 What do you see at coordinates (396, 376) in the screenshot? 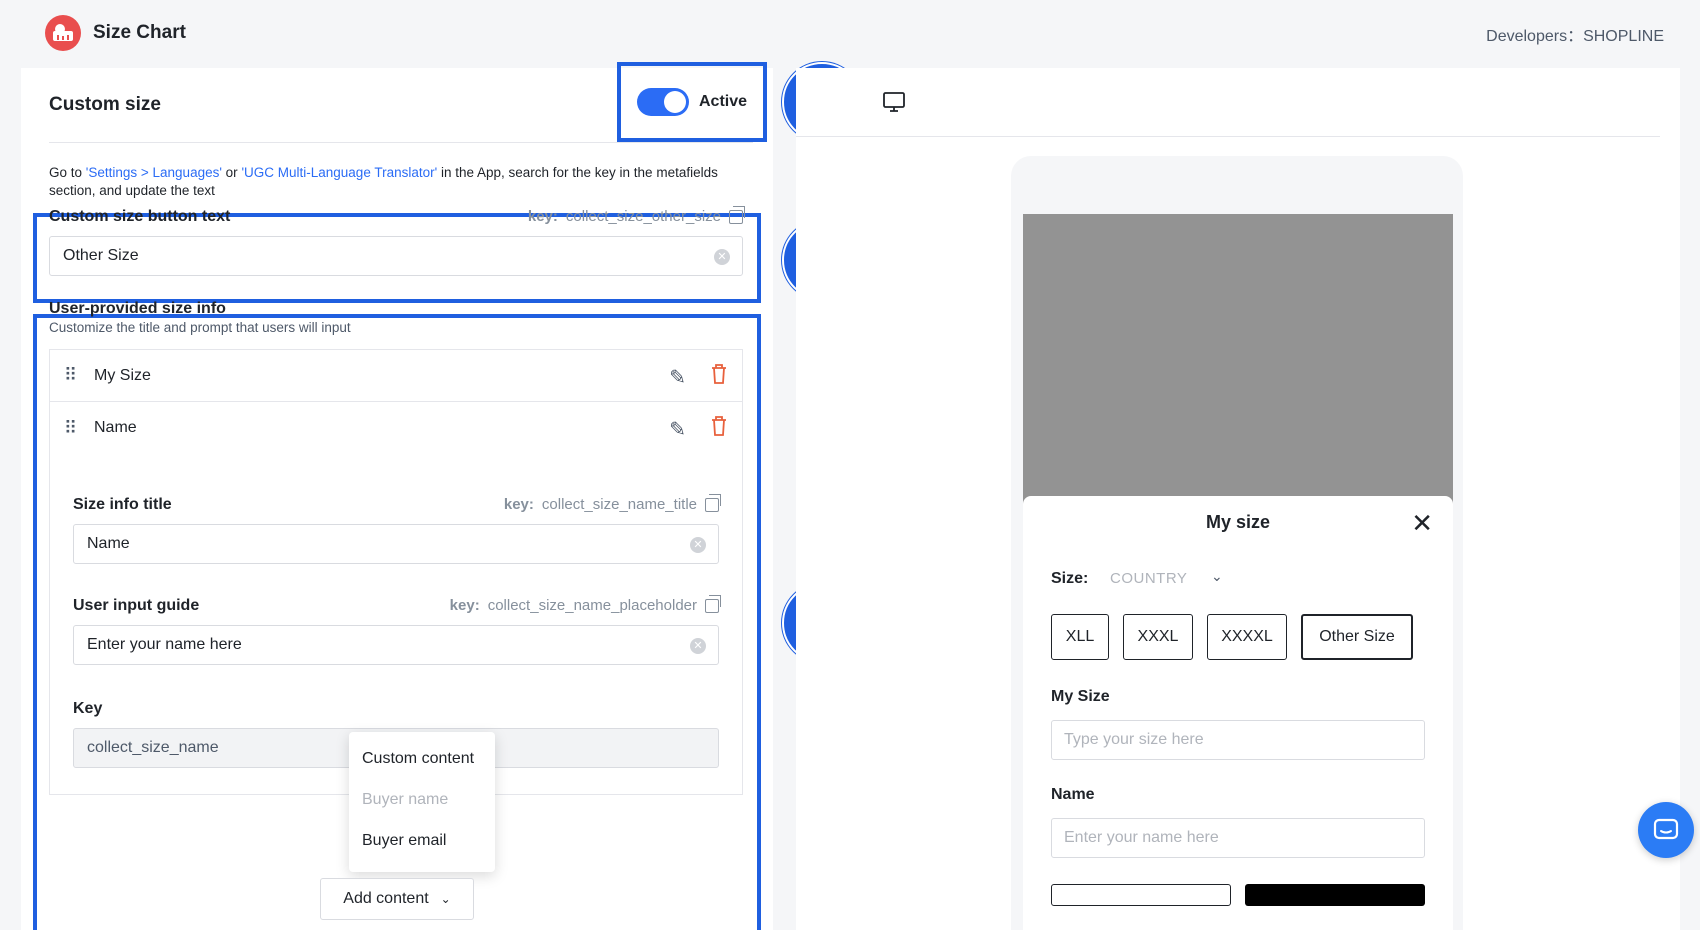
I see `list-item: ⠿ My Size ✎` at bounding box center [396, 376].